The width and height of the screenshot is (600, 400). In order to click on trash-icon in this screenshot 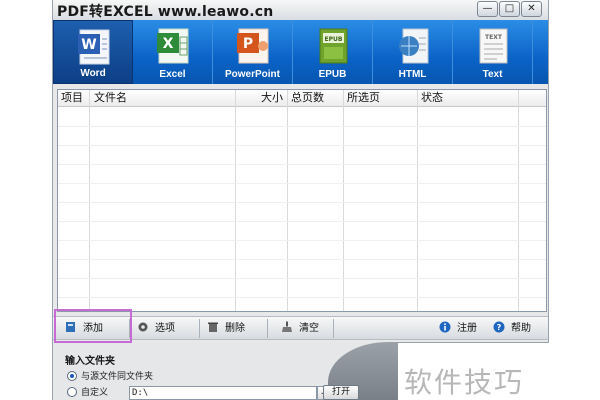, I will do `click(213, 327)`.